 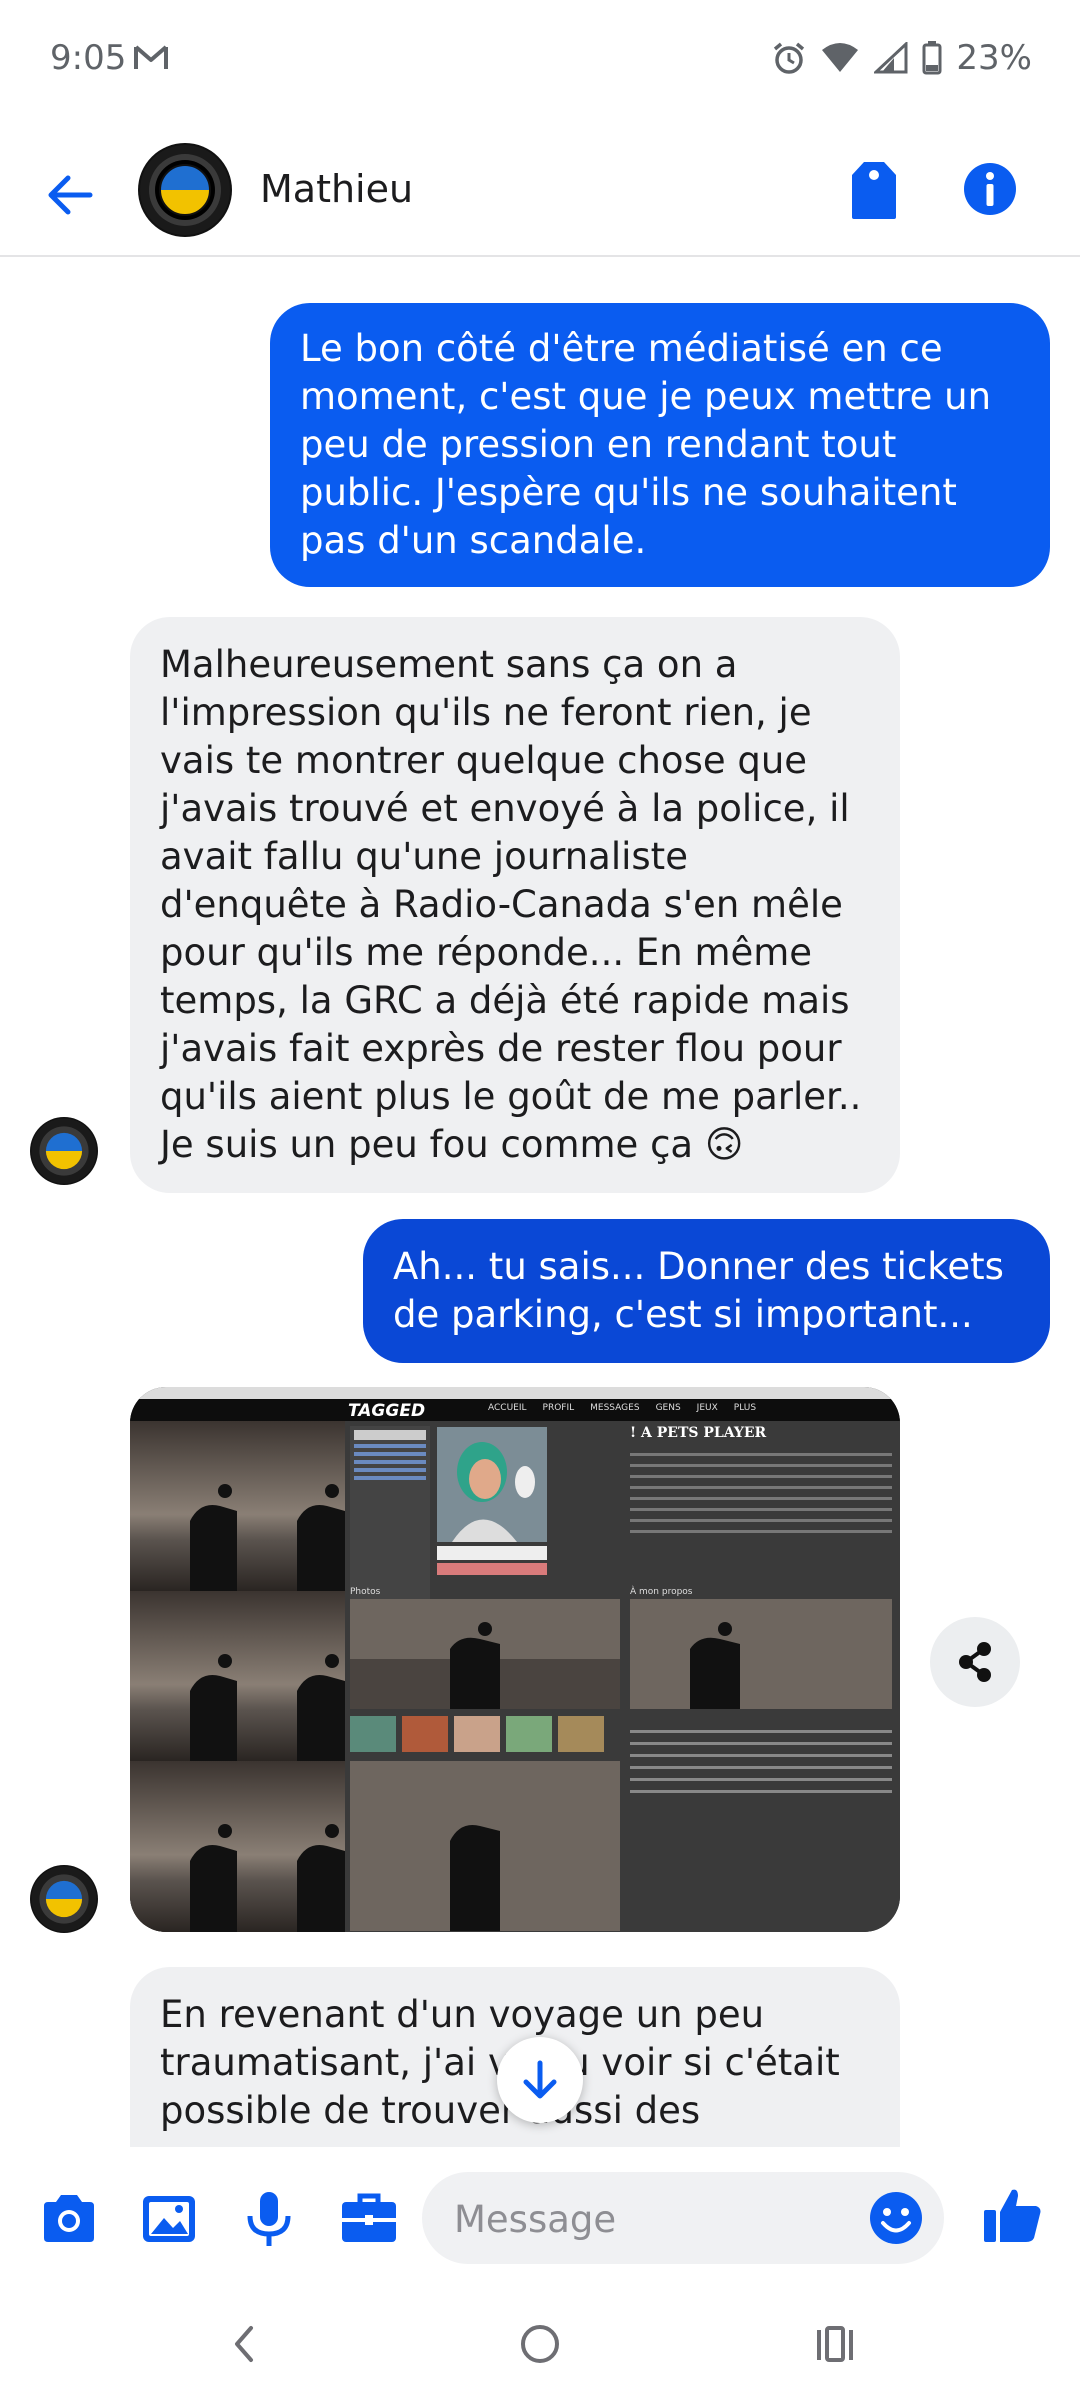 What do you see at coordinates (644, 2219) in the screenshot?
I see `message-input` at bounding box center [644, 2219].